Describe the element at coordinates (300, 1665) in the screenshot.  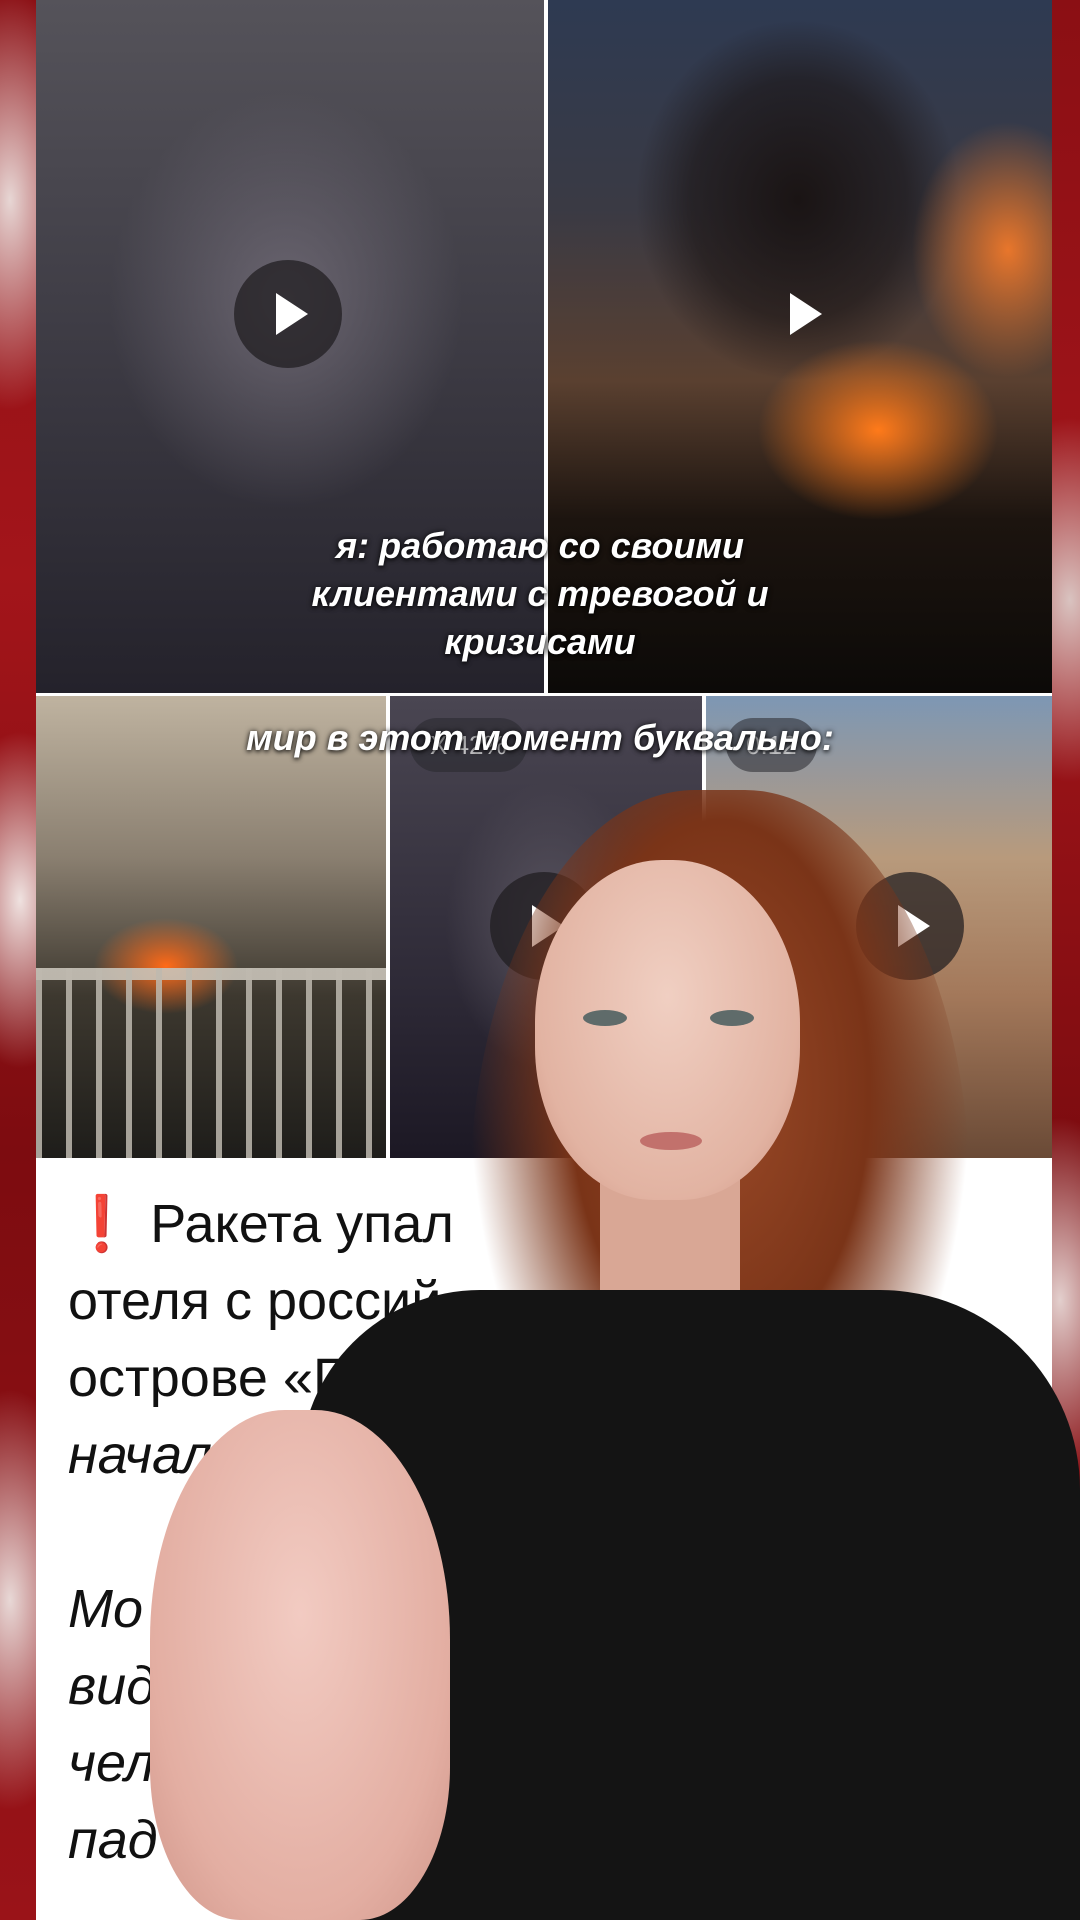
I see `person-hand` at that location.